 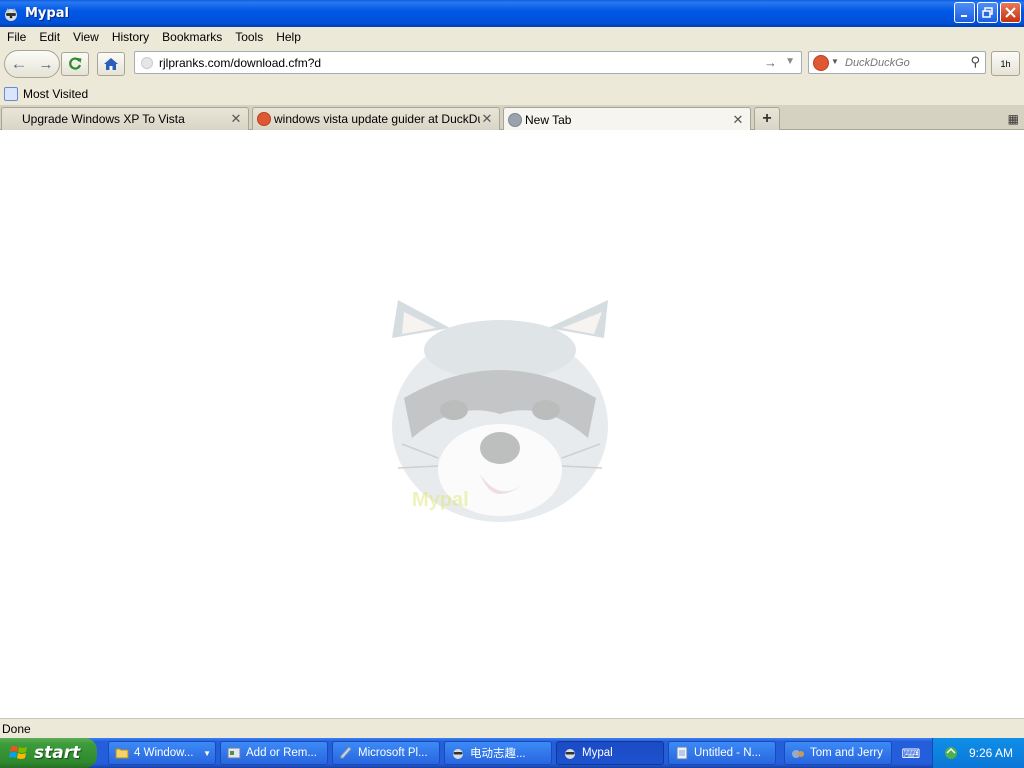 What do you see at coordinates (18, 752) in the screenshot?
I see `windows-flag-icon` at bounding box center [18, 752].